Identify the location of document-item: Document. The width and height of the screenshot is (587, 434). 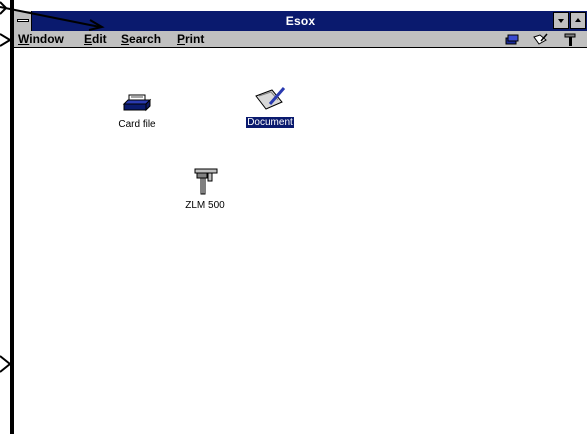
(270, 106).